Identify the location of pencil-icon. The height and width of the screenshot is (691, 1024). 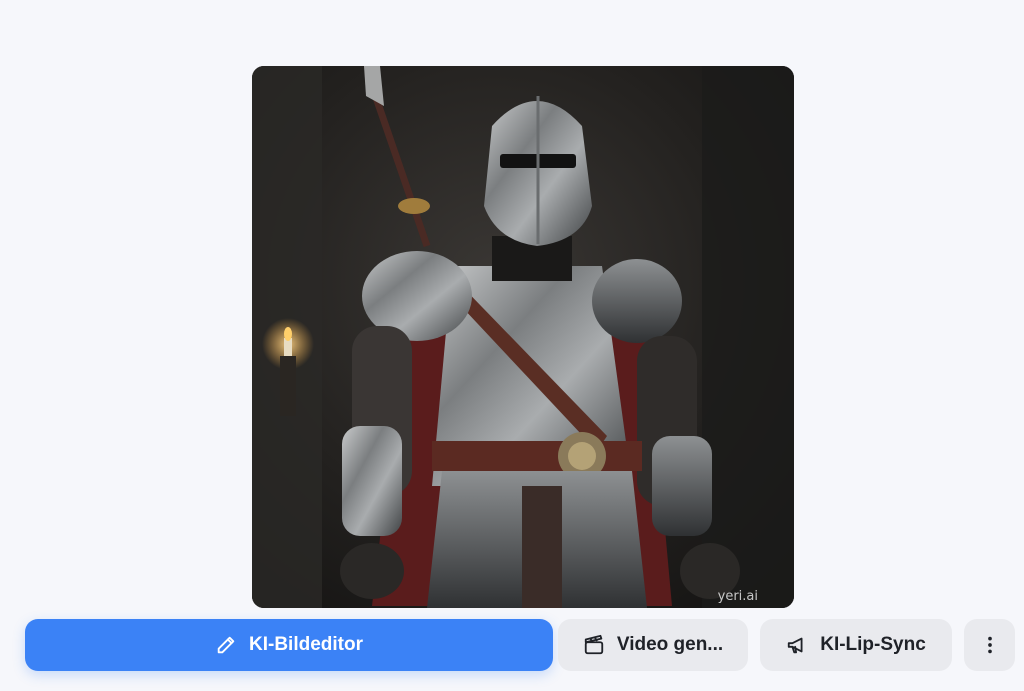
(226, 645).